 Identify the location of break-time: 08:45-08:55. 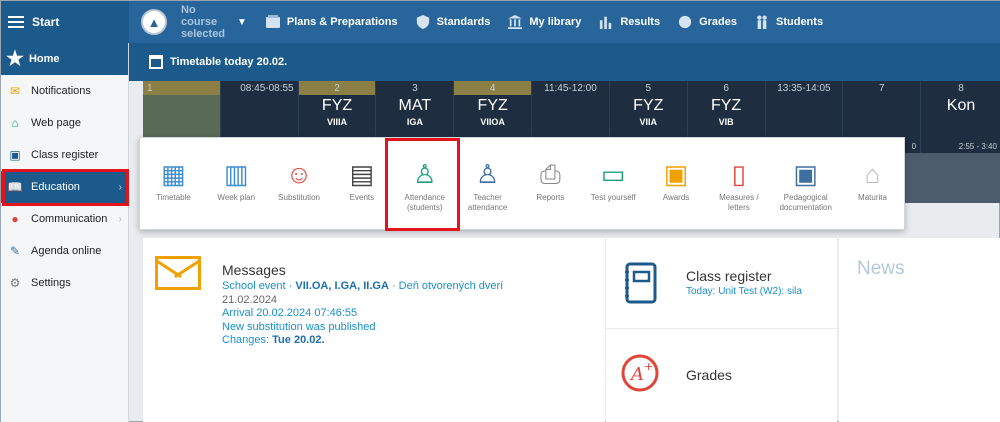
(267, 88).